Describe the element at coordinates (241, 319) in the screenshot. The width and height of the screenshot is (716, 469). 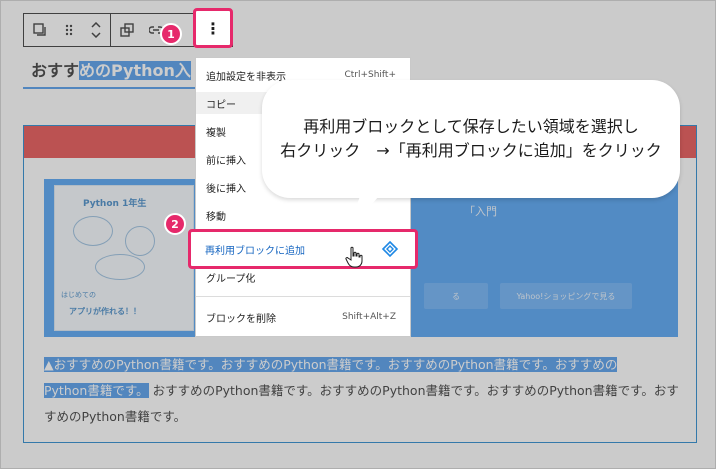
I see `menu-item-label: ブロックを削除` at that location.